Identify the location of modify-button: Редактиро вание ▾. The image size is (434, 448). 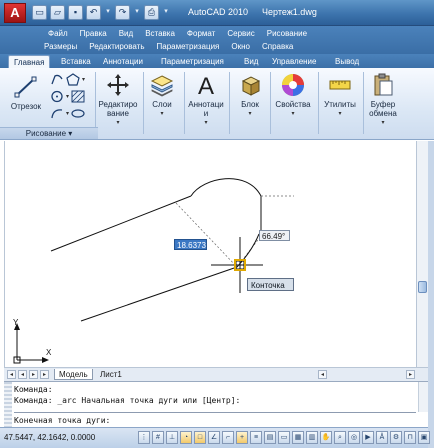
(118, 100).